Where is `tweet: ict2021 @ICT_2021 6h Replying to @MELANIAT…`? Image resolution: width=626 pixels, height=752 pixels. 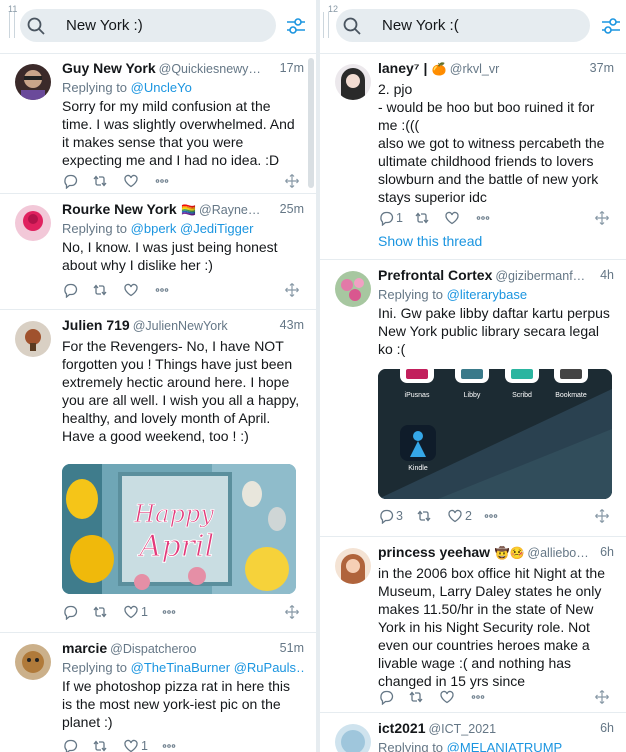 tweet: ict2021 @ICT_2021 6h Replying to @MELANIAT… is located at coordinates (473, 733).